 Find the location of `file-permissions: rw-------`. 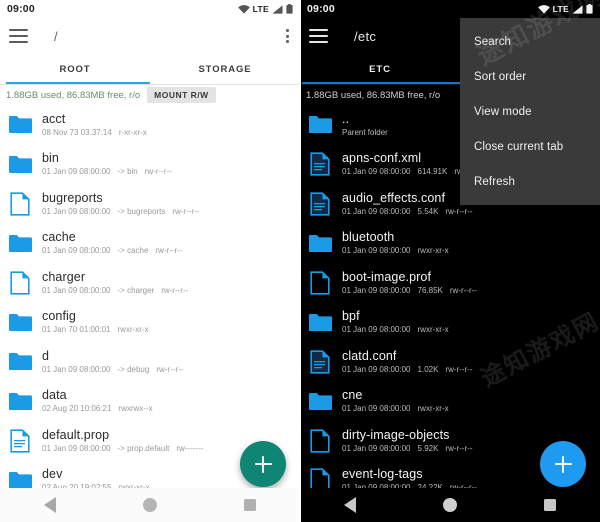

file-permissions: rw------- is located at coordinates (190, 448).